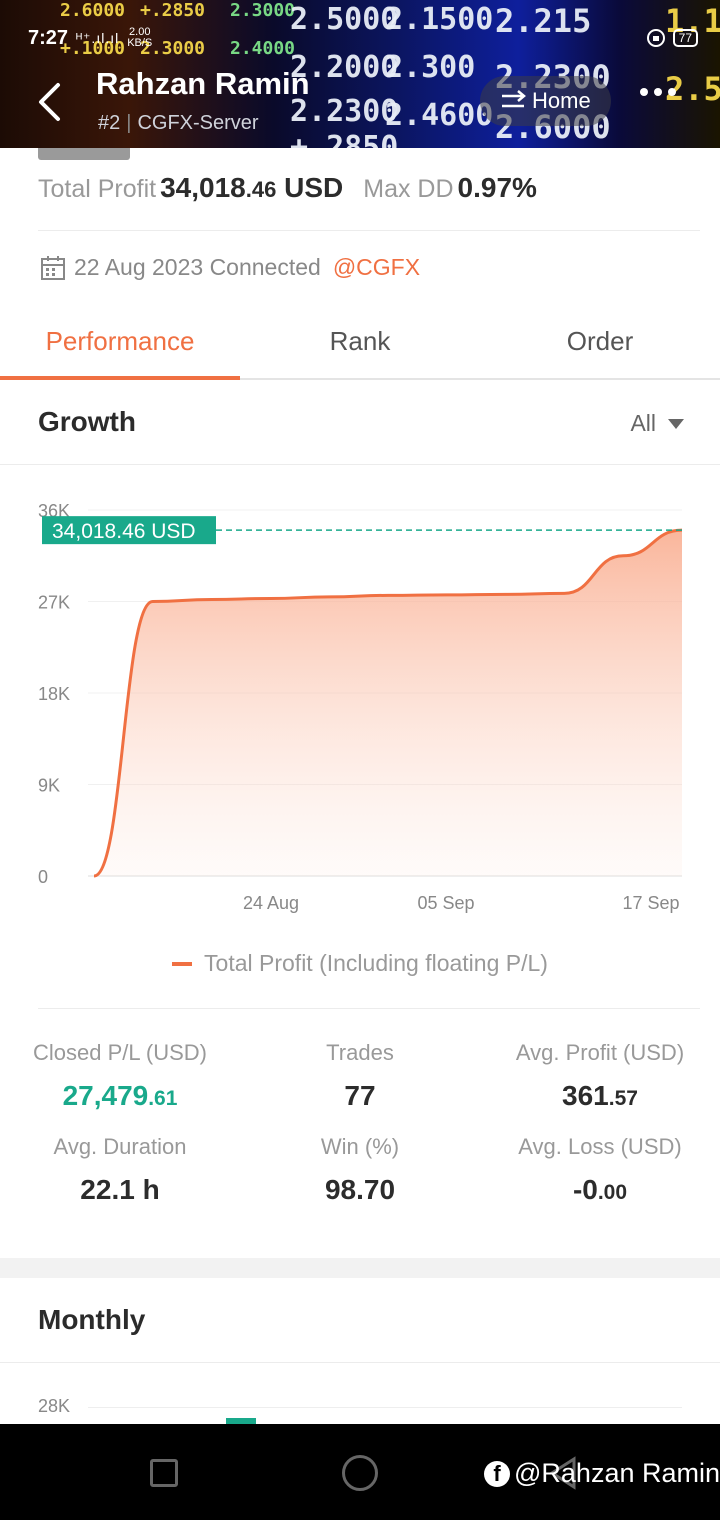  Describe the element at coordinates (164, 1473) in the screenshot. I see `recent-apps-button` at that location.